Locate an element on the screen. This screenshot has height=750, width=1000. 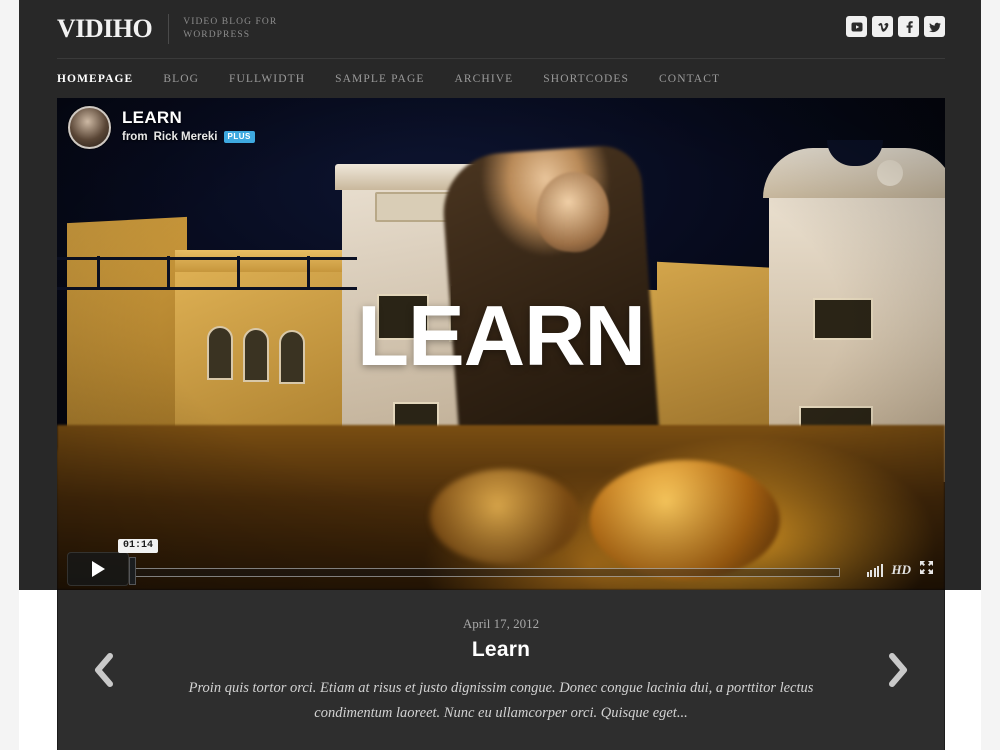
brand-divider is located at coordinates (169, 29).